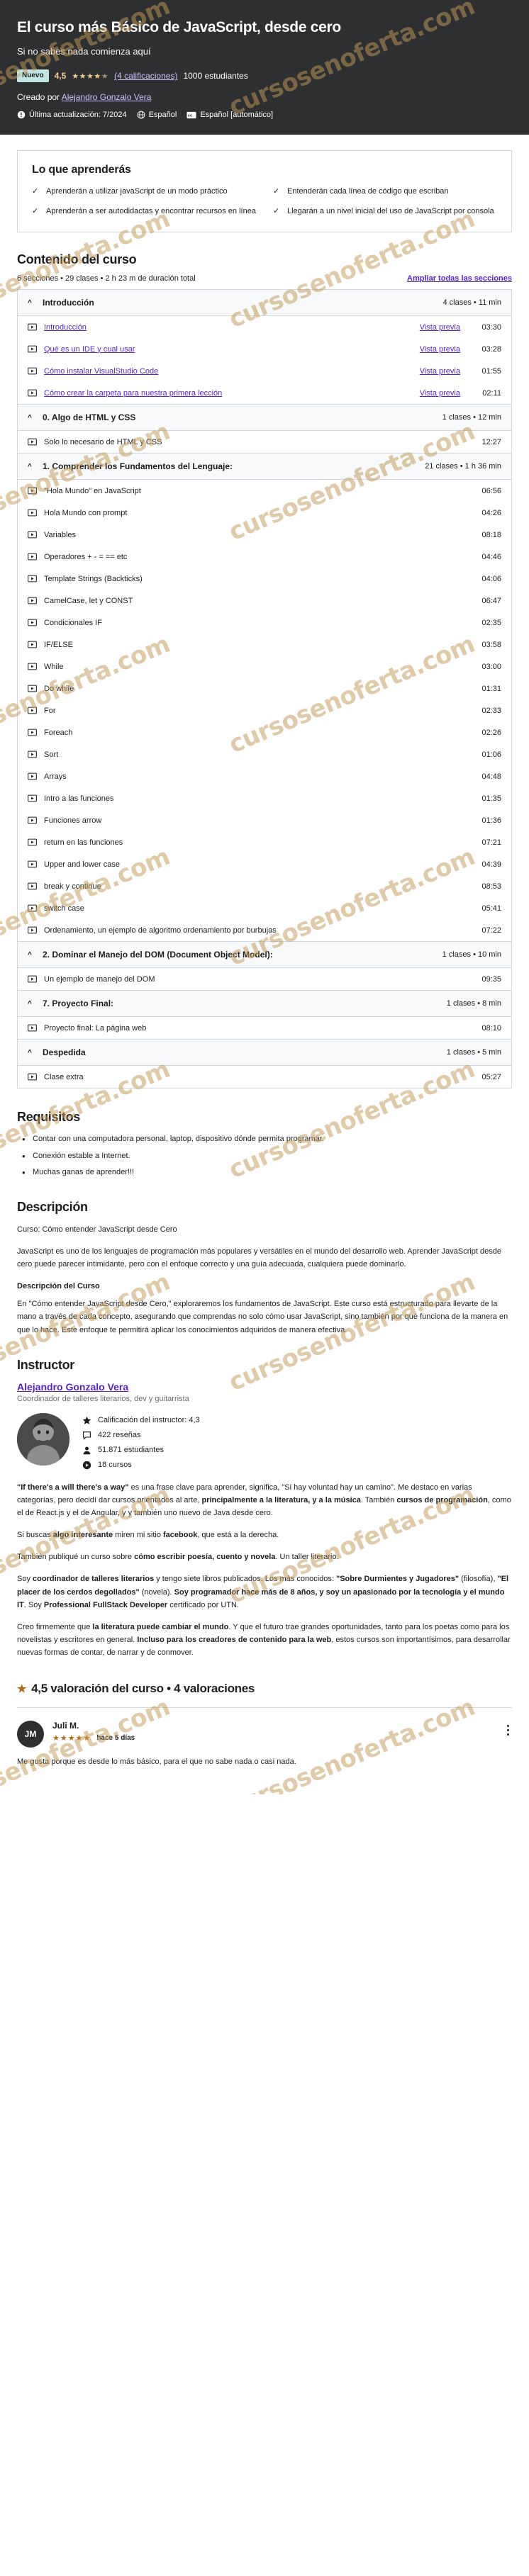  What do you see at coordinates (492, 393) in the screenshot?
I see `lecture-duration: 02:11` at bounding box center [492, 393].